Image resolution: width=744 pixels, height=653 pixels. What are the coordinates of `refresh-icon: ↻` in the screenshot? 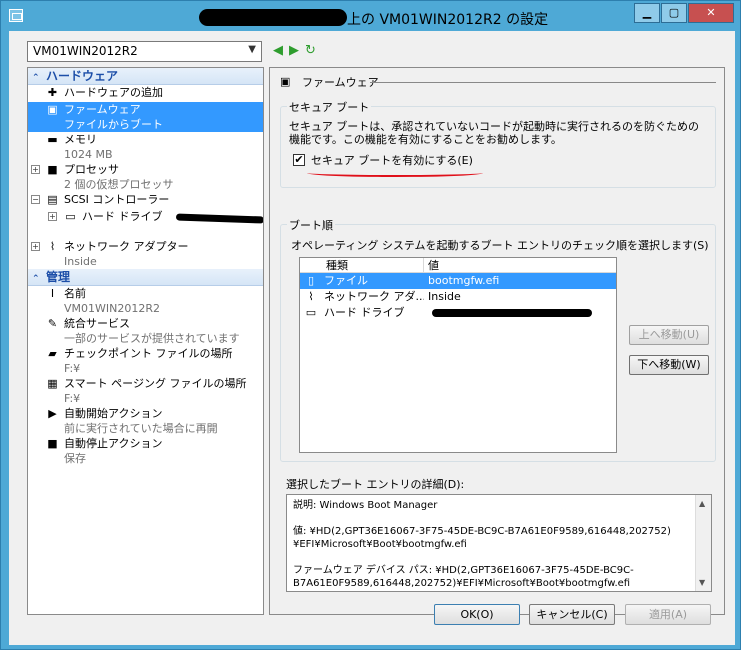 It's located at (310, 50).